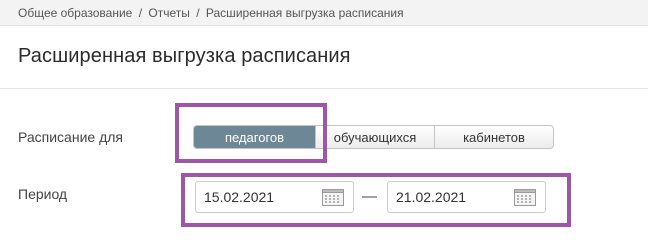  What do you see at coordinates (75, 13) in the screenshot?
I see `breadcrumb-item-general-education: Общее образование` at bounding box center [75, 13].